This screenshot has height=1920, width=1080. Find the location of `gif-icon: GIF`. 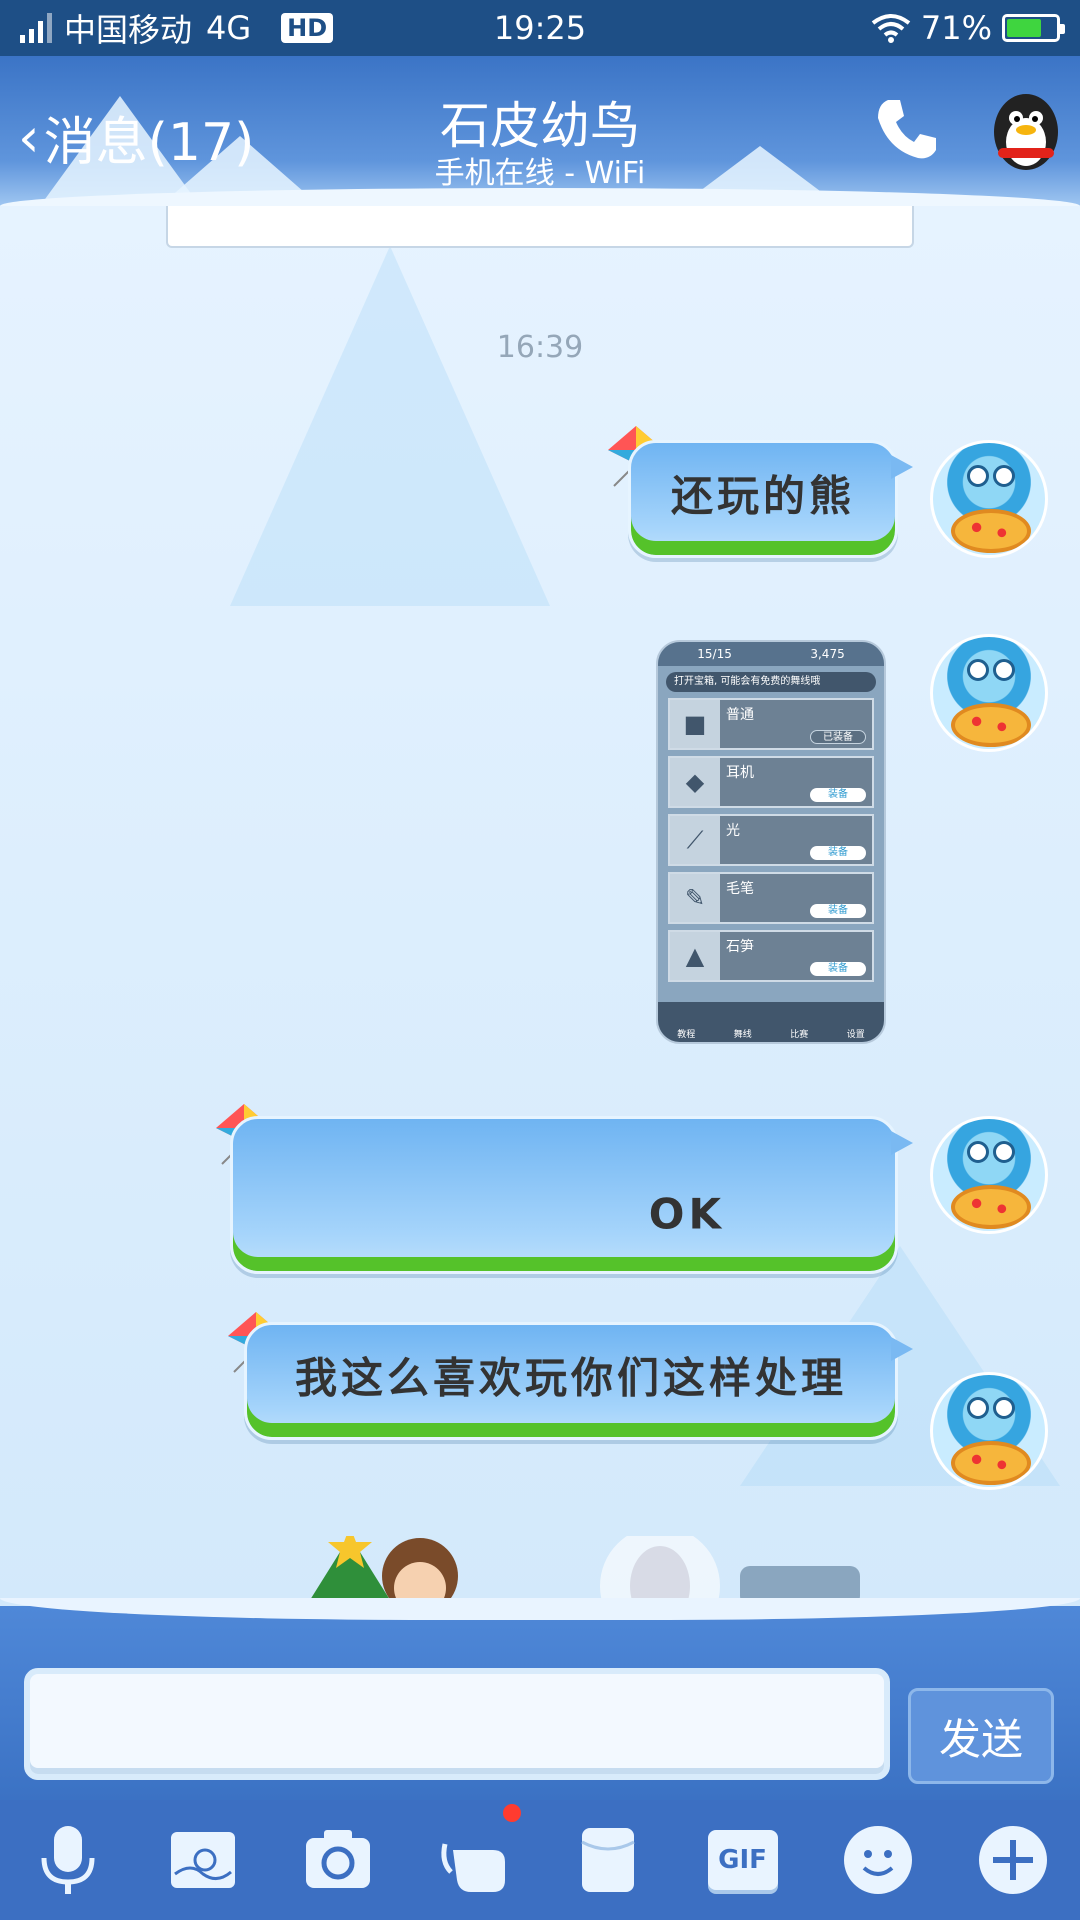

gif-icon: GIF is located at coordinates (742, 1860).